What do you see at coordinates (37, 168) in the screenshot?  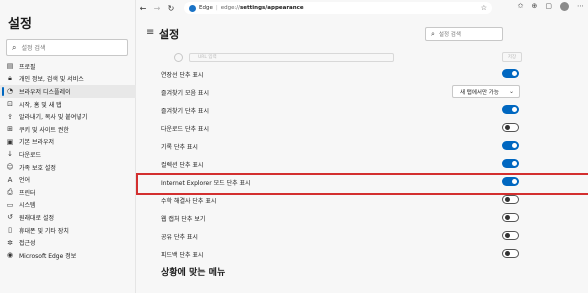 I see `sidebar-item-label: 가족 보호 설정` at bounding box center [37, 168].